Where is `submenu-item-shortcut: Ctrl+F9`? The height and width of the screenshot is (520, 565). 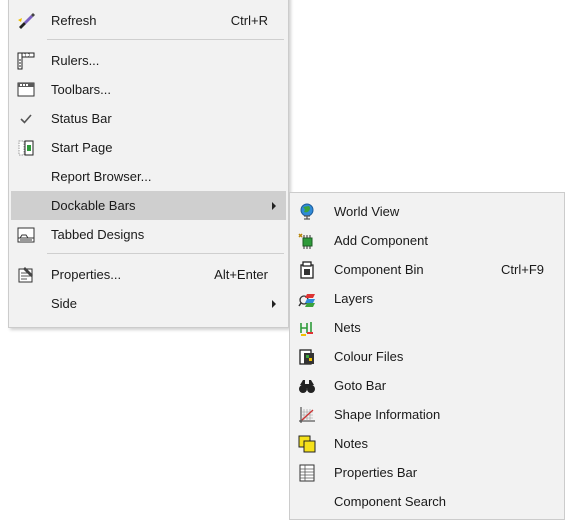
submenu-item-shortcut: Ctrl+F9 is located at coordinates (522, 269).